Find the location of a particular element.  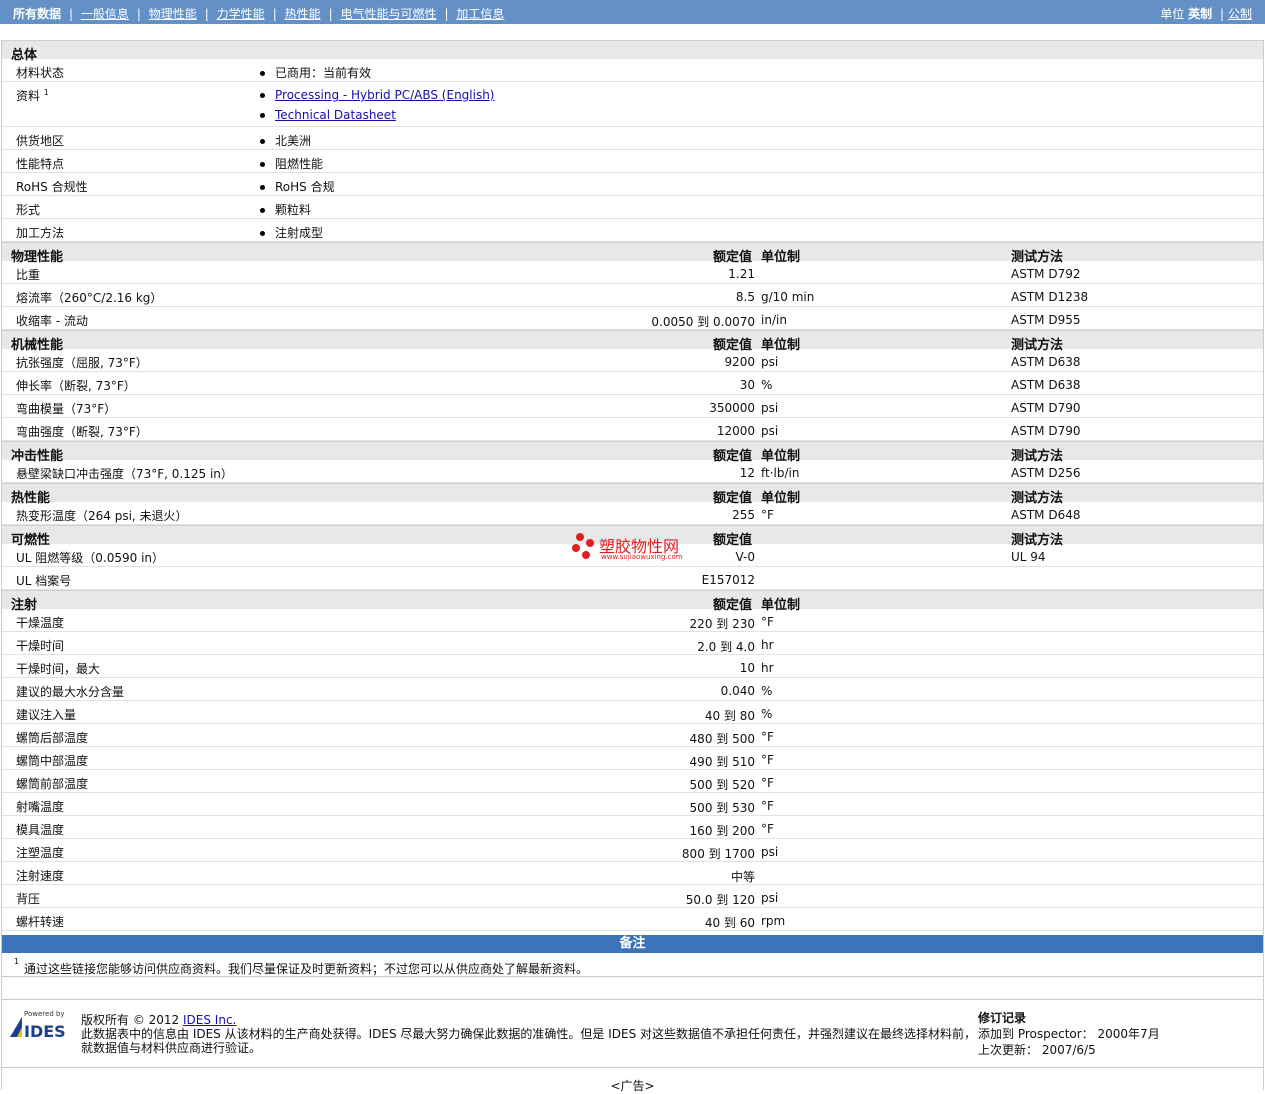

property-row: 比重 1.21 ASTM D792 is located at coordinates (632, 272).